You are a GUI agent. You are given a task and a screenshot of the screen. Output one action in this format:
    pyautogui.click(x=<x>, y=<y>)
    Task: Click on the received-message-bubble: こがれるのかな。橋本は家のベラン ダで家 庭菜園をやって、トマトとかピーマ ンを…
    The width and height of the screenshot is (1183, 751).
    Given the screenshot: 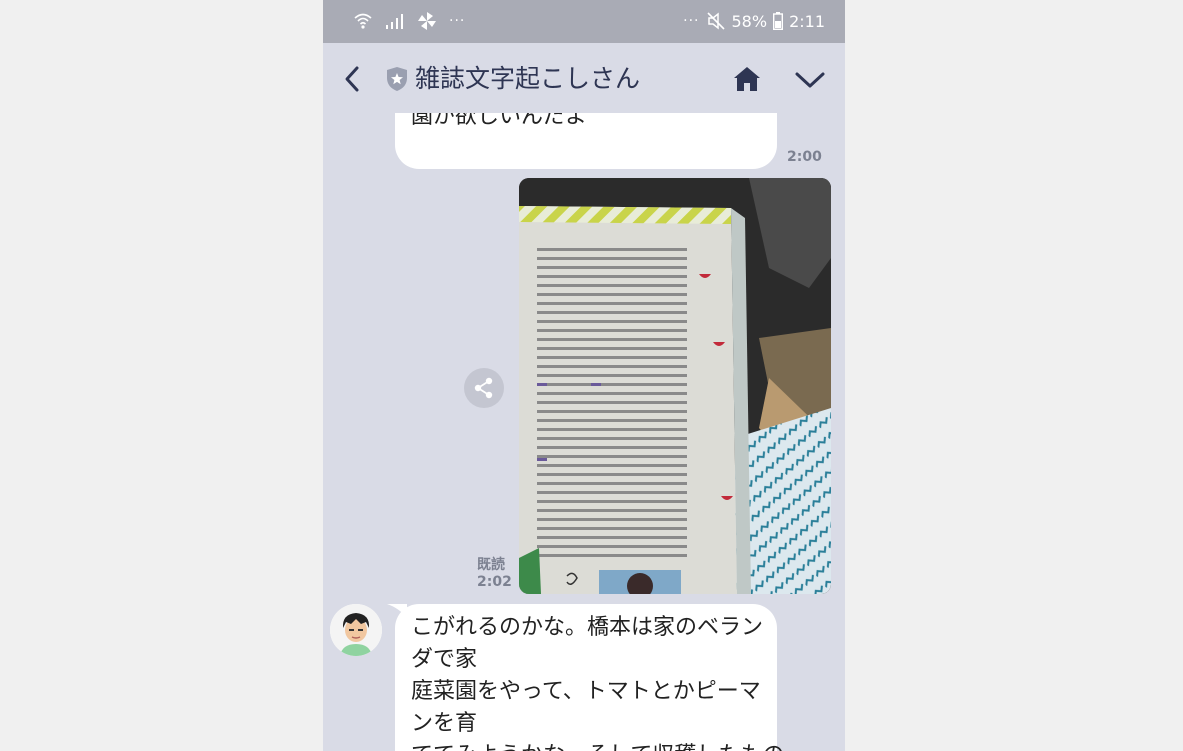 What is the action you would take?
    pyautogui.click(x=589, y=677)
    